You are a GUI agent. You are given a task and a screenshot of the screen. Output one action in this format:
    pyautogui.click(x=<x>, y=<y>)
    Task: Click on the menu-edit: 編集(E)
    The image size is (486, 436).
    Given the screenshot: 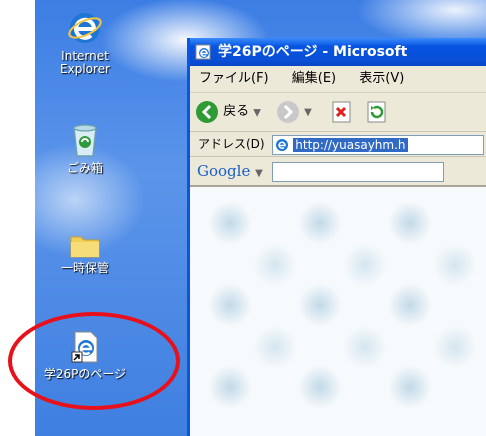 What is the action you would take?
    pyautogui.click(x=314, y=78)
    